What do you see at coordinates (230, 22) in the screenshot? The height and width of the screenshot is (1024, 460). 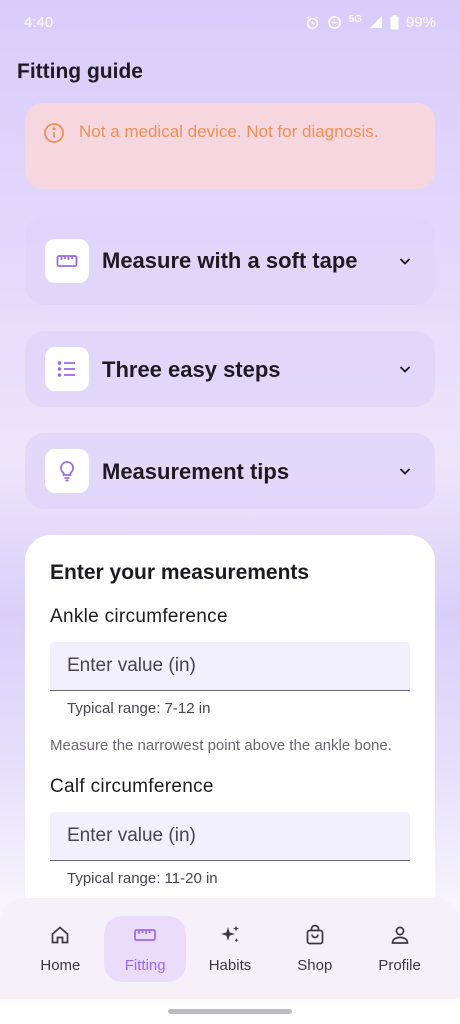 I see `status-bar: 4:40 5G 99%` at bounding box center [230, 22].